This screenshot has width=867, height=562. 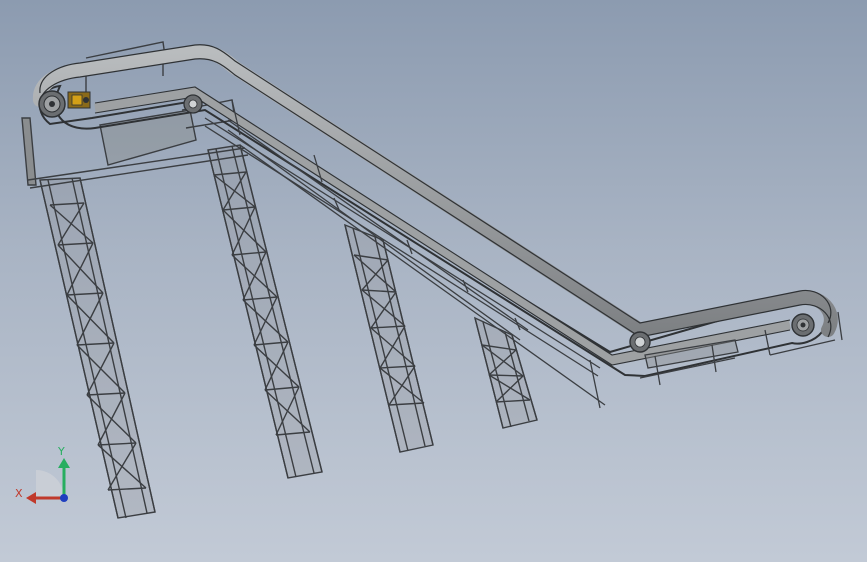 What do you see at coordinates (50, 484) in the screenshot?
I see `triad-xy-plane` at bounding box center [50, 484].